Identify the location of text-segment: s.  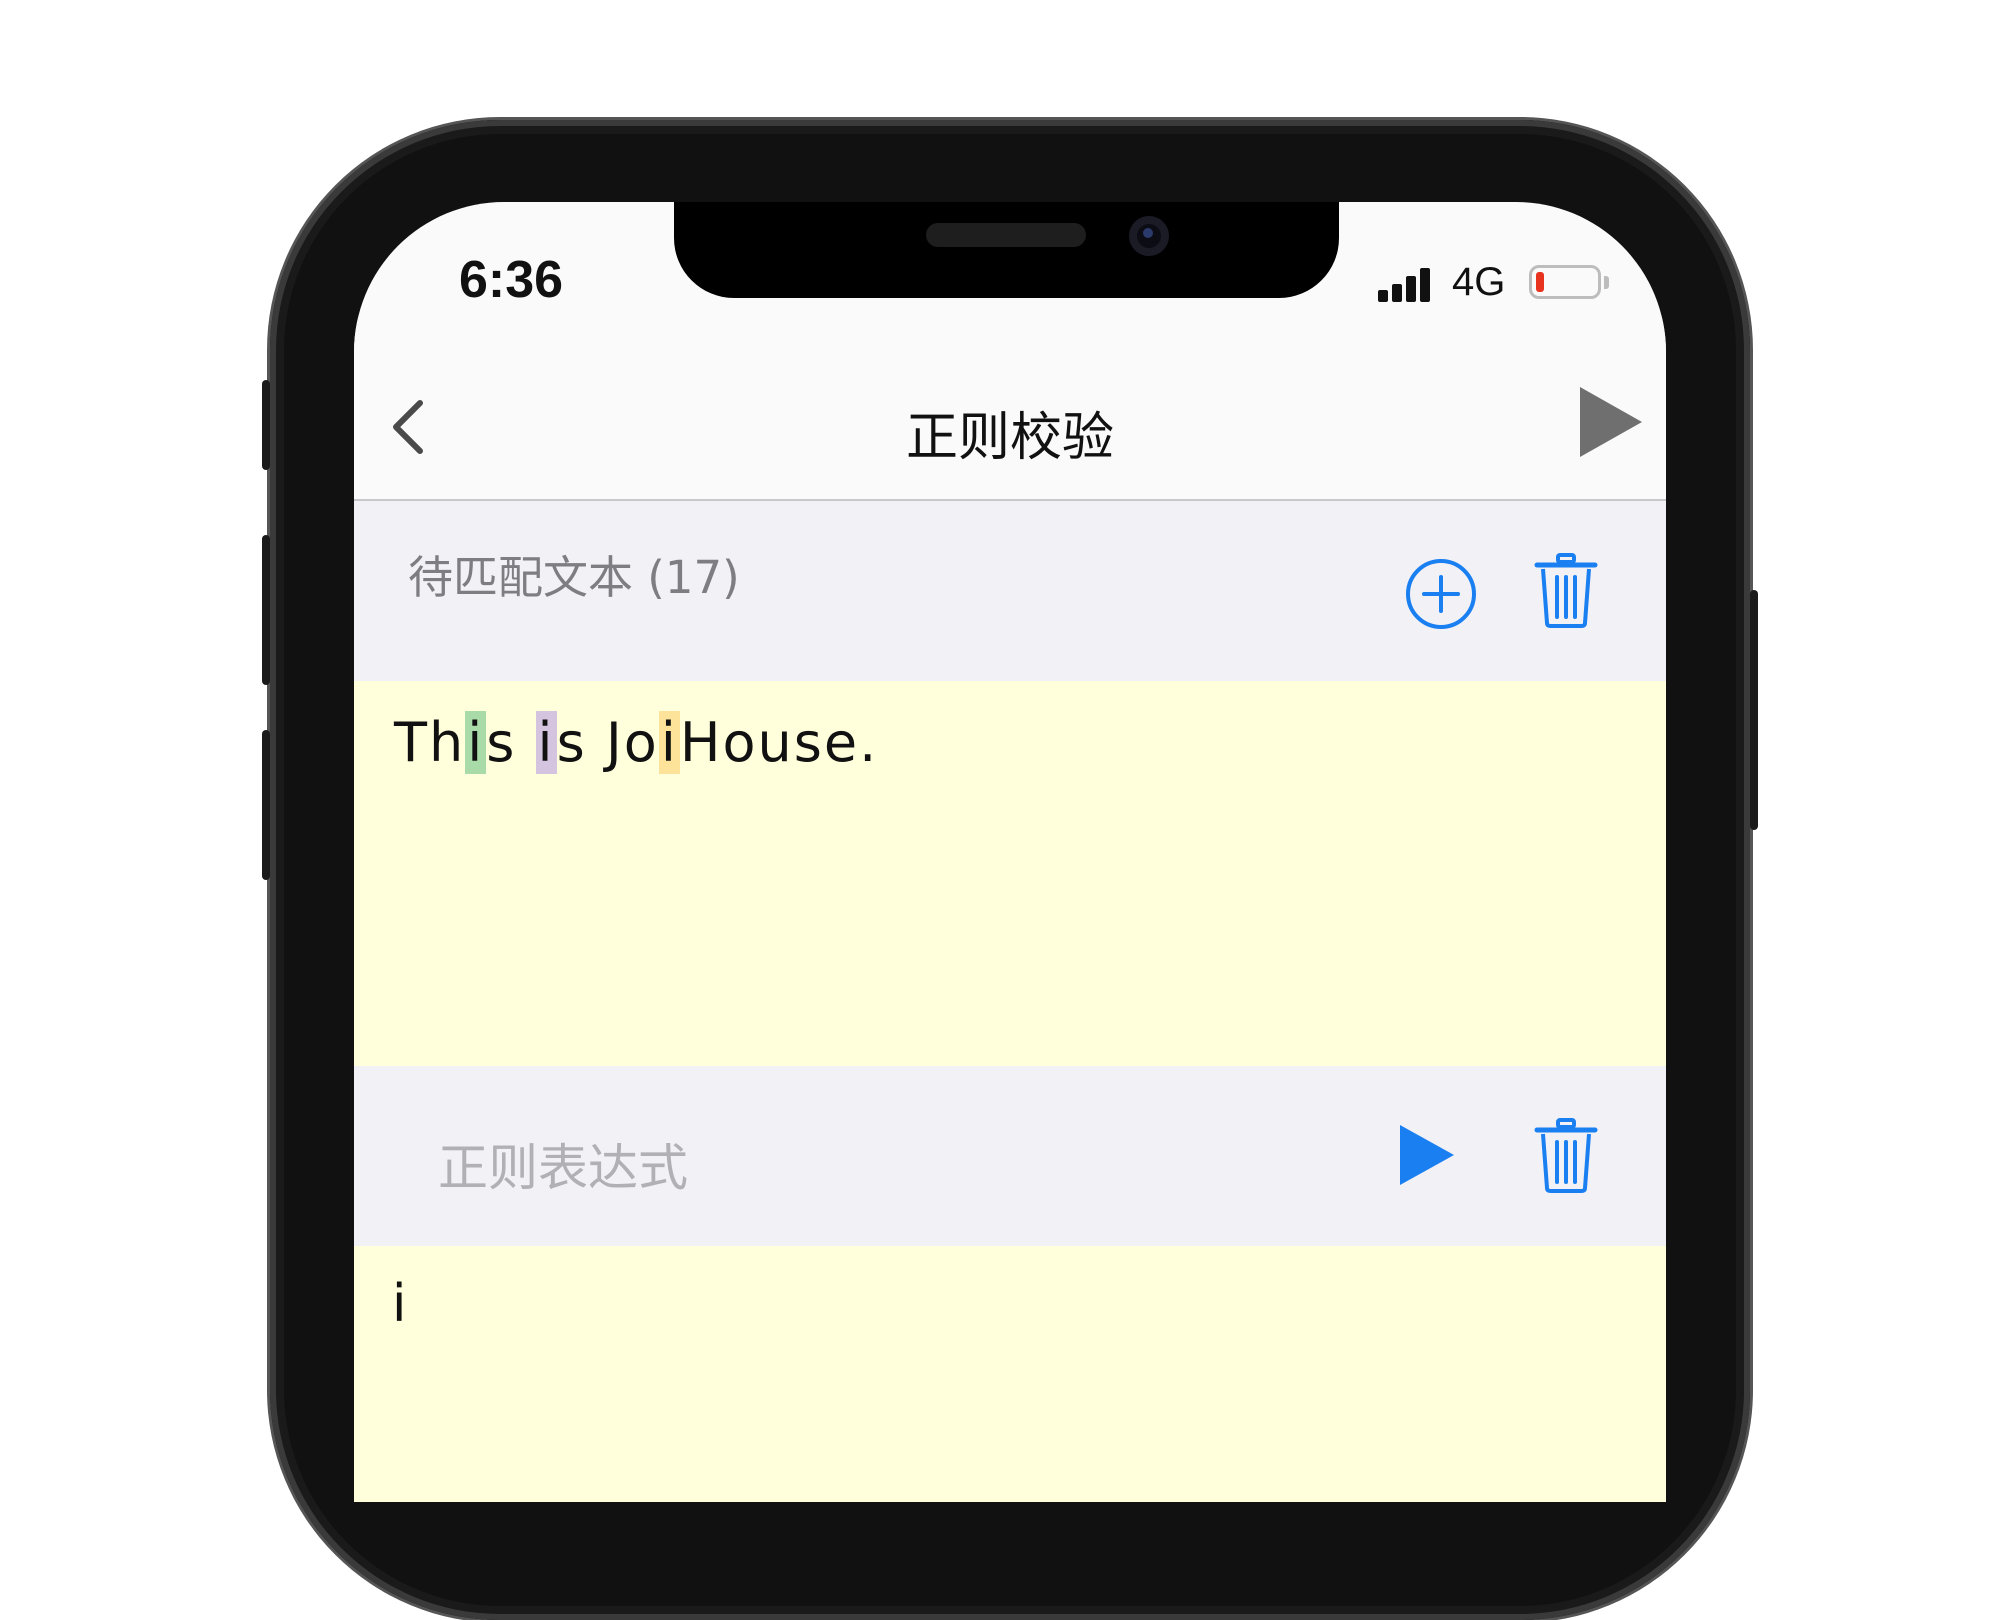
(511, 742).